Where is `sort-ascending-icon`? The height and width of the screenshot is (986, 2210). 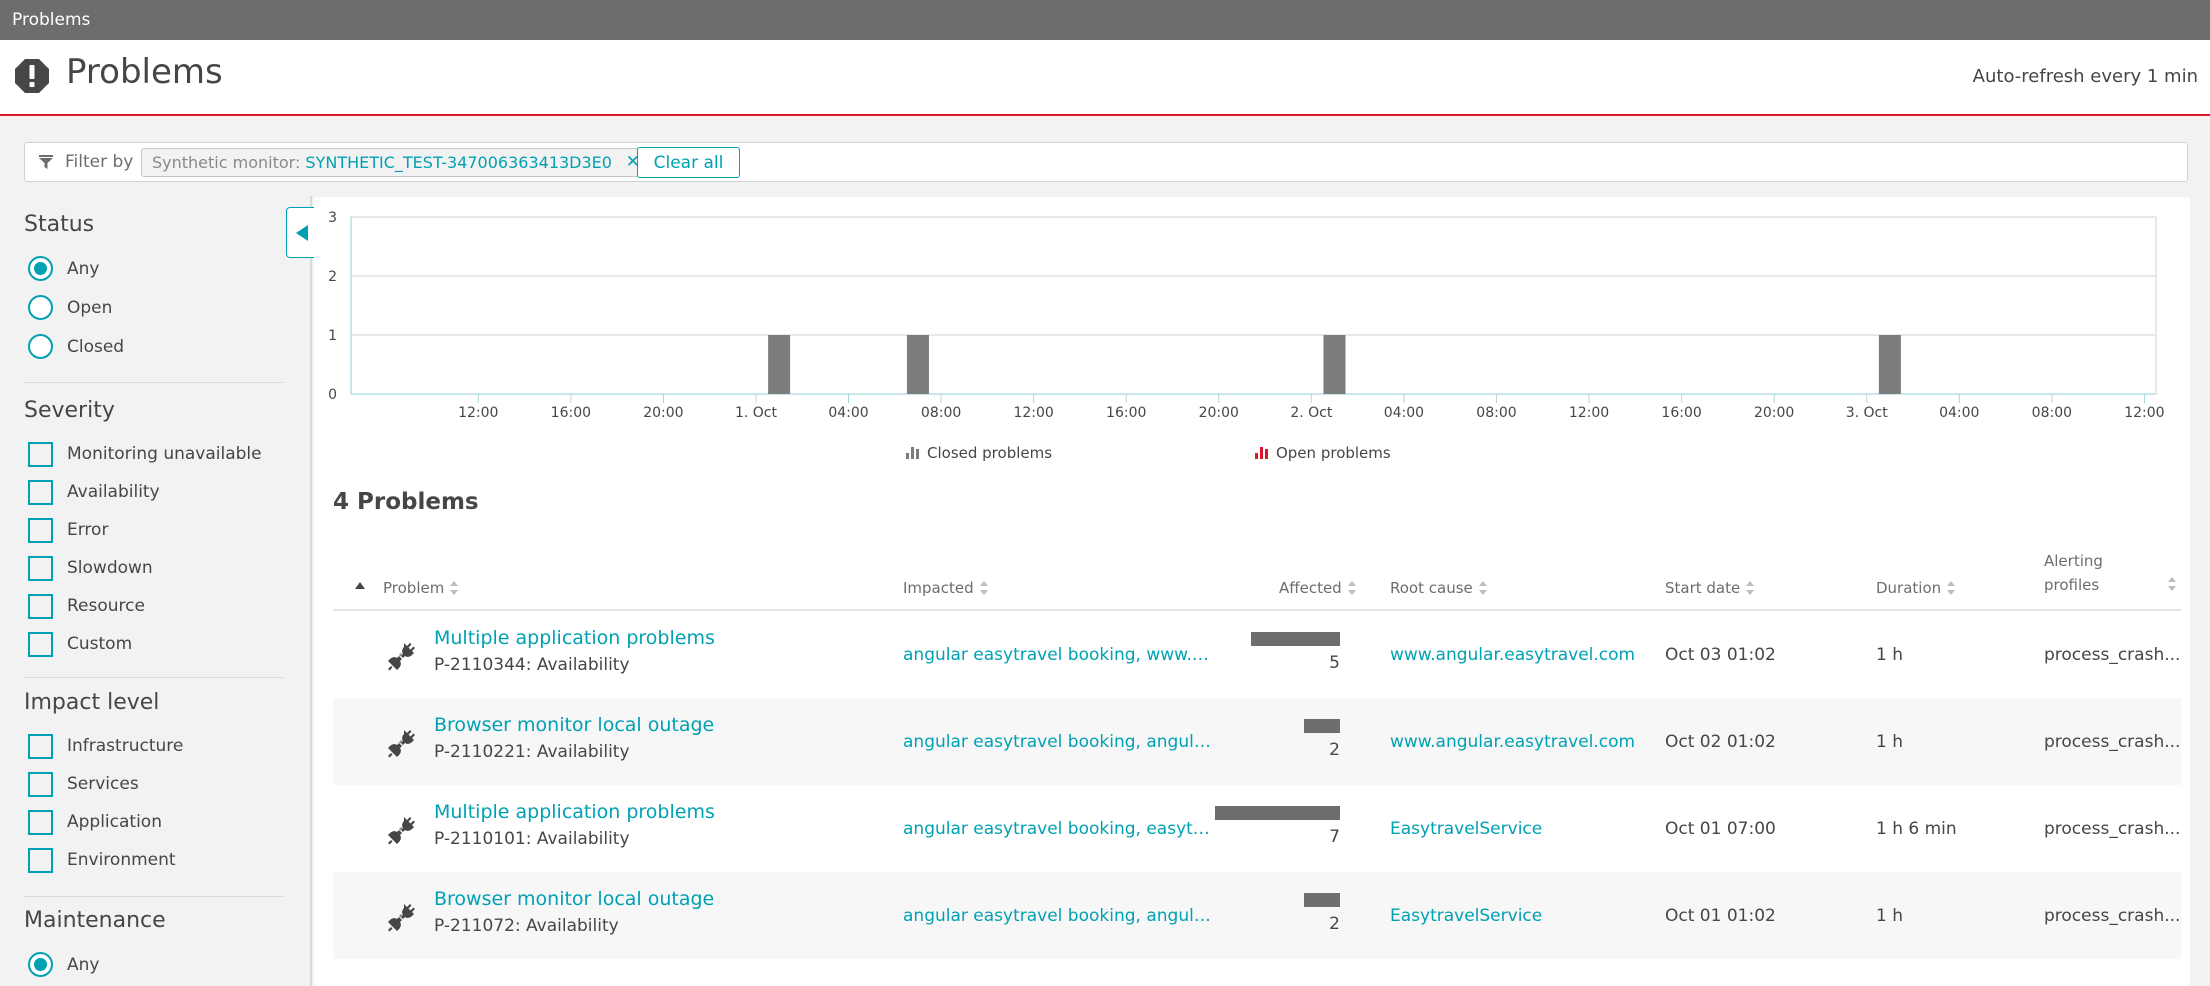
sort-ascending-icon is located at coordinates (360, 585).